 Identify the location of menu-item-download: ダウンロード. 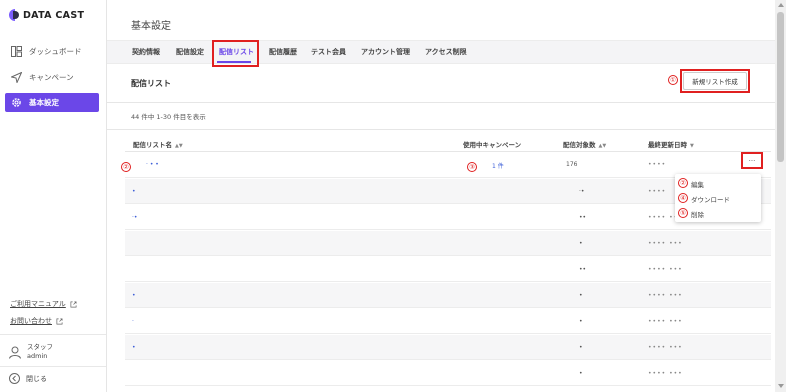
(710, 199).